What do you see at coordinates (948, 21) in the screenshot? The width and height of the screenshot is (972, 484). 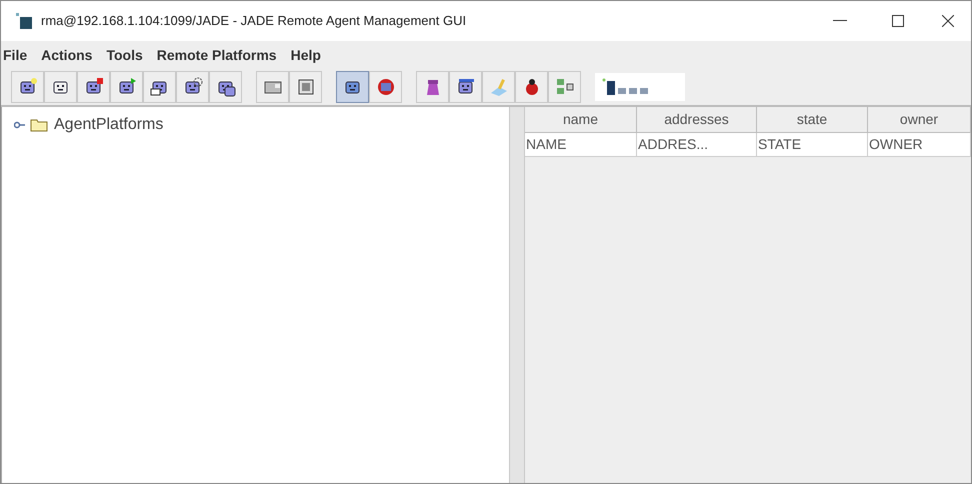 I see `close-icon` at bounding box center [948, 21].